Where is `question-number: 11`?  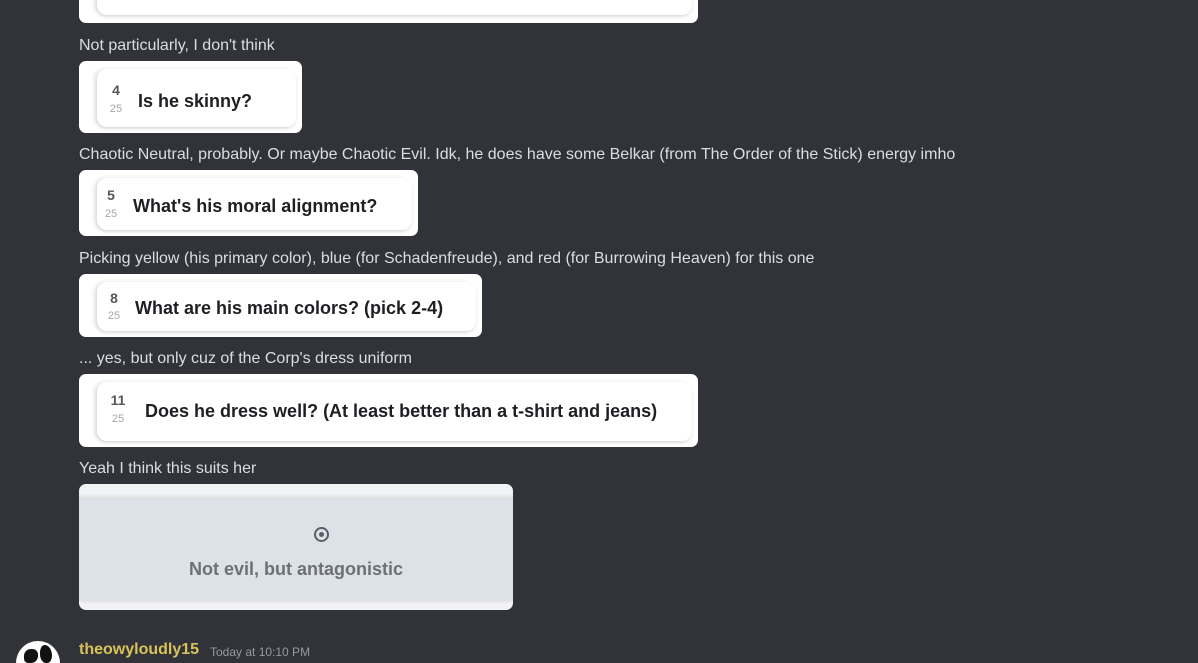 question-number: 11 is located at coordinates (118, 400).